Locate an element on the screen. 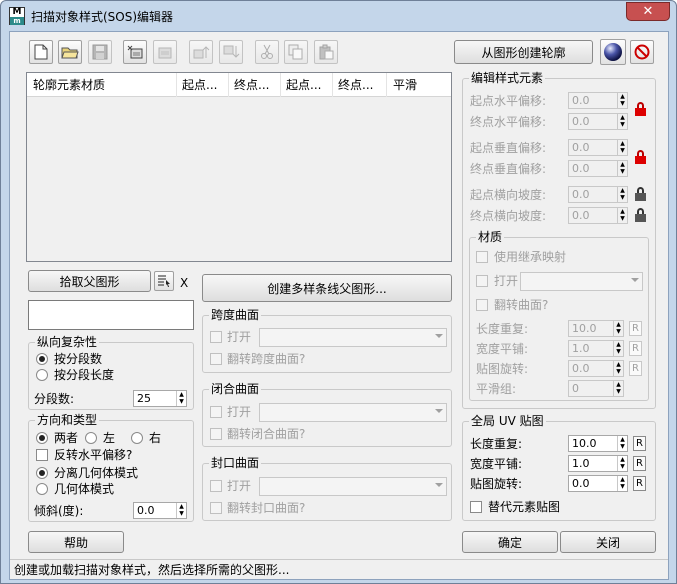 This screenshot has height=584, width=677. mat-length-repeat-spinner: 10.0 ▲ ▼ is located at coordinates (596, 328).